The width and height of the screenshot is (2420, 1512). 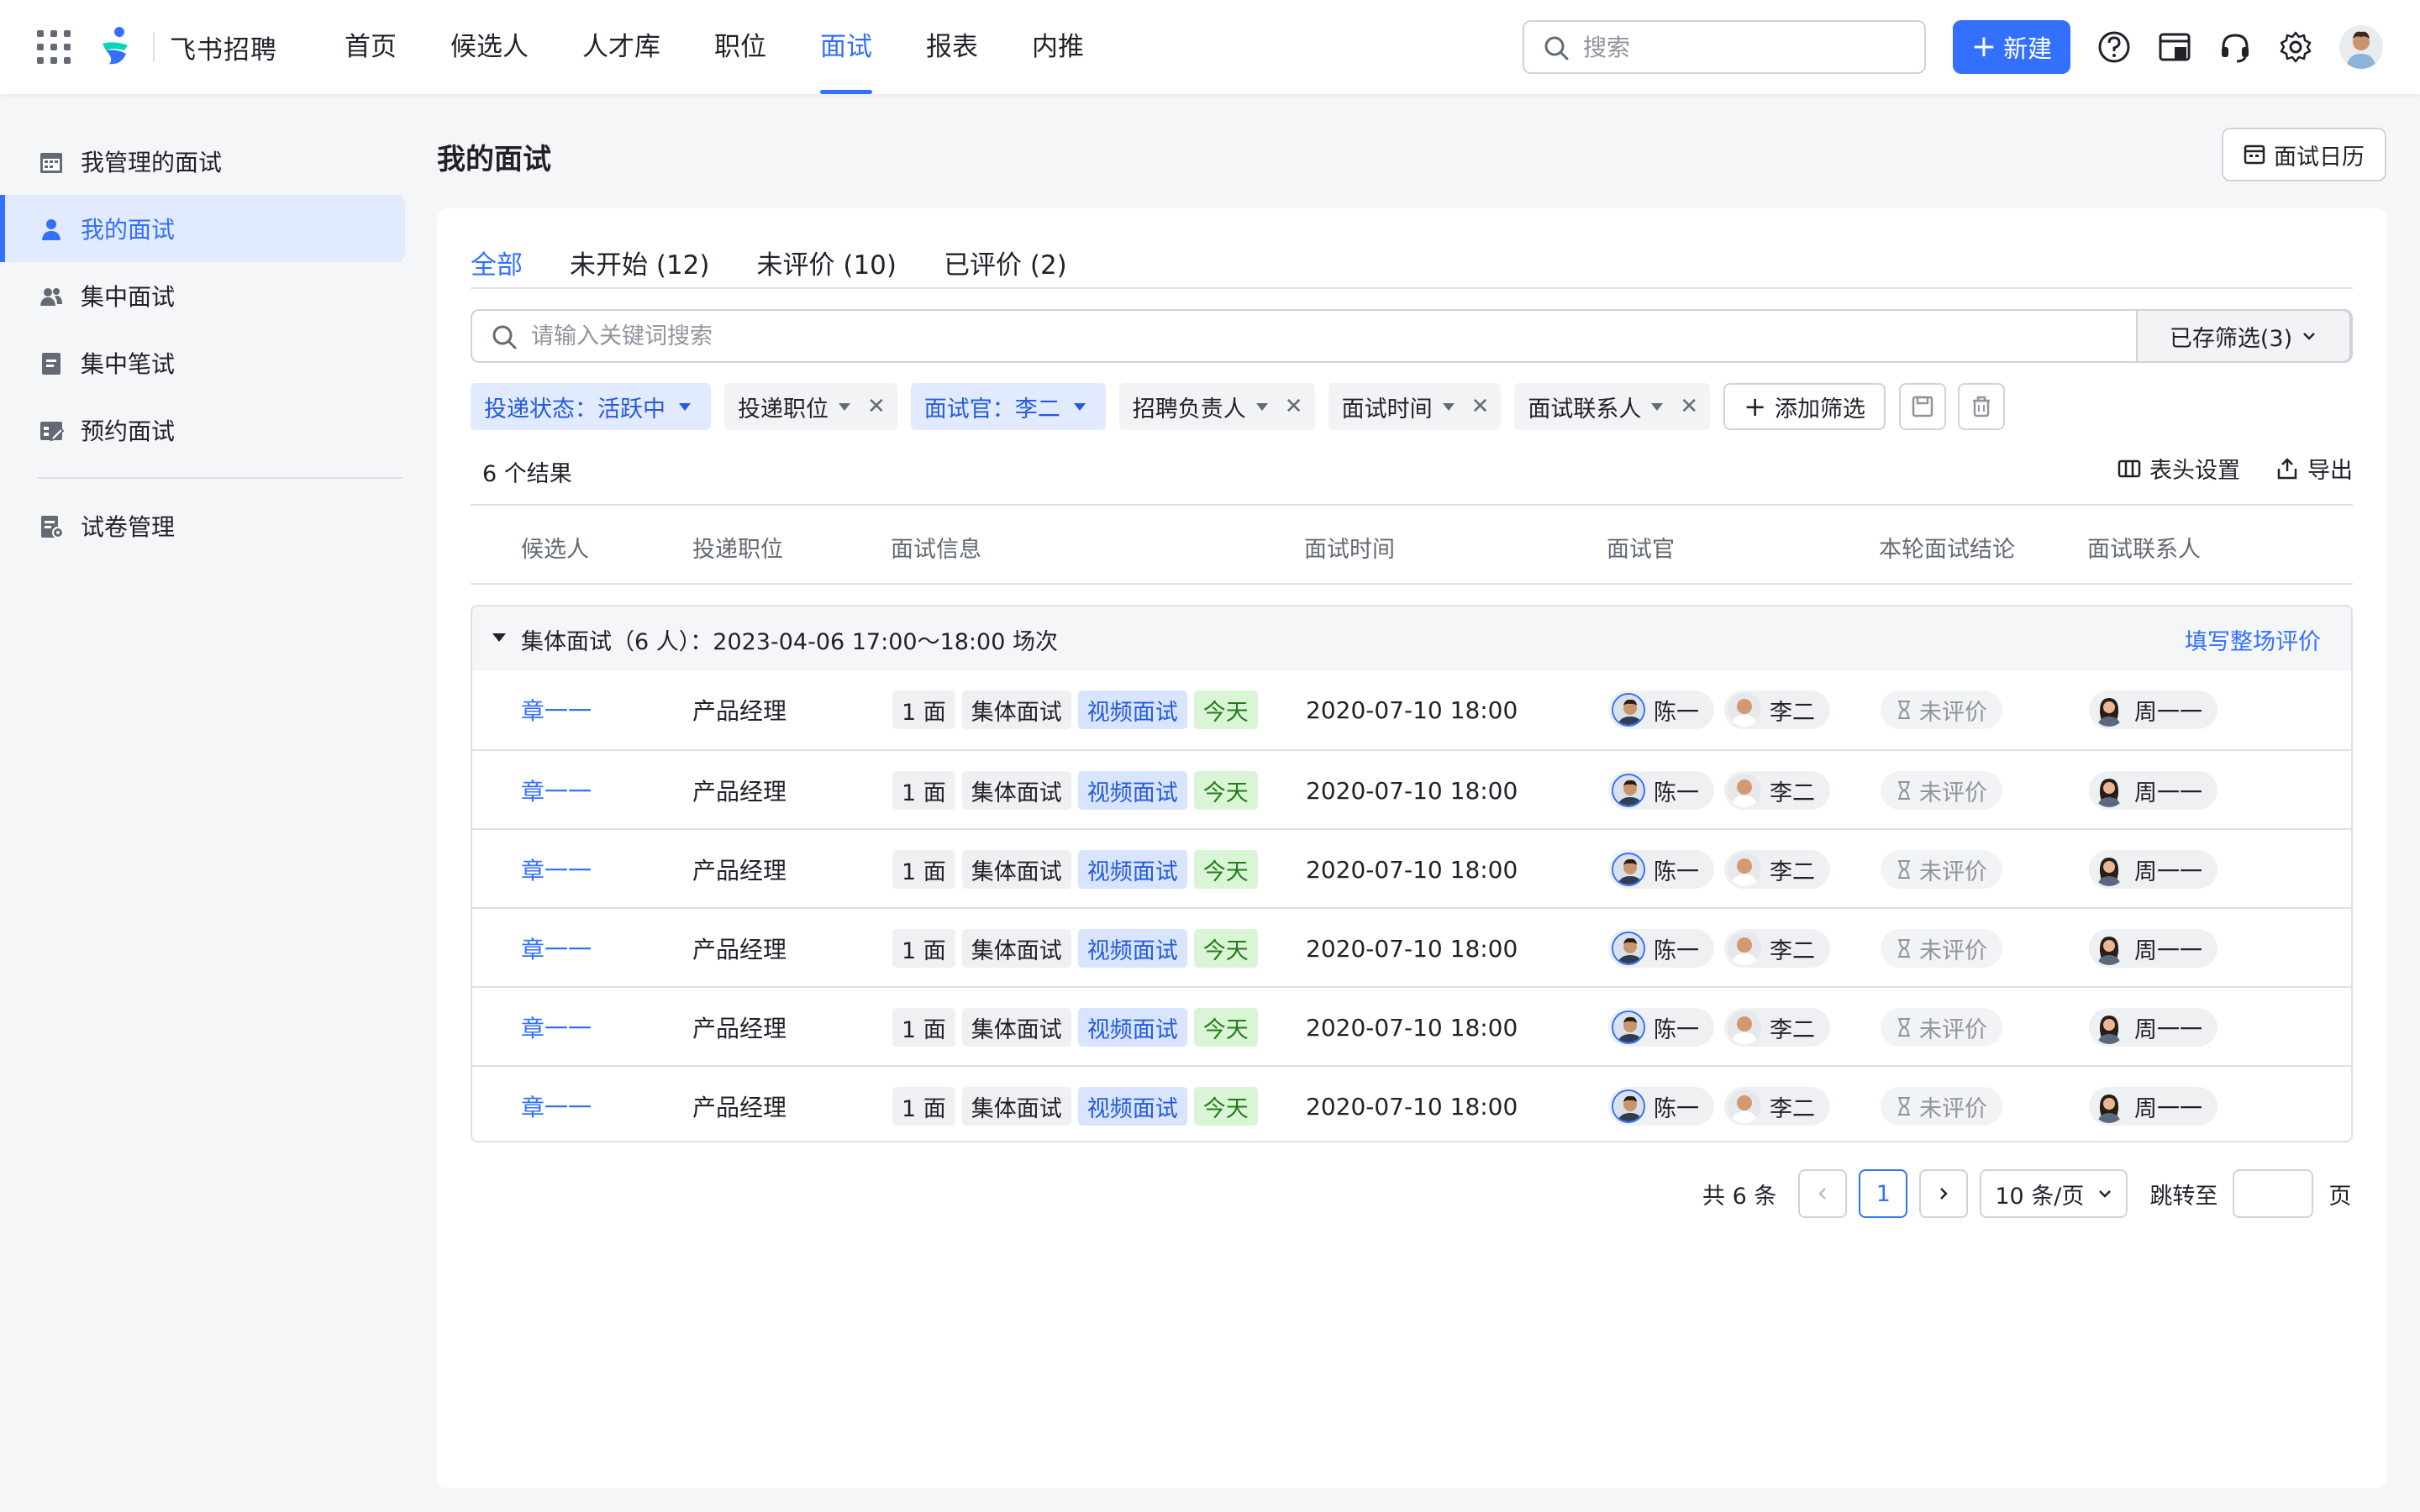 I want to click on interview-calendar-button: 面试日历, so click(x=2304, y=154).